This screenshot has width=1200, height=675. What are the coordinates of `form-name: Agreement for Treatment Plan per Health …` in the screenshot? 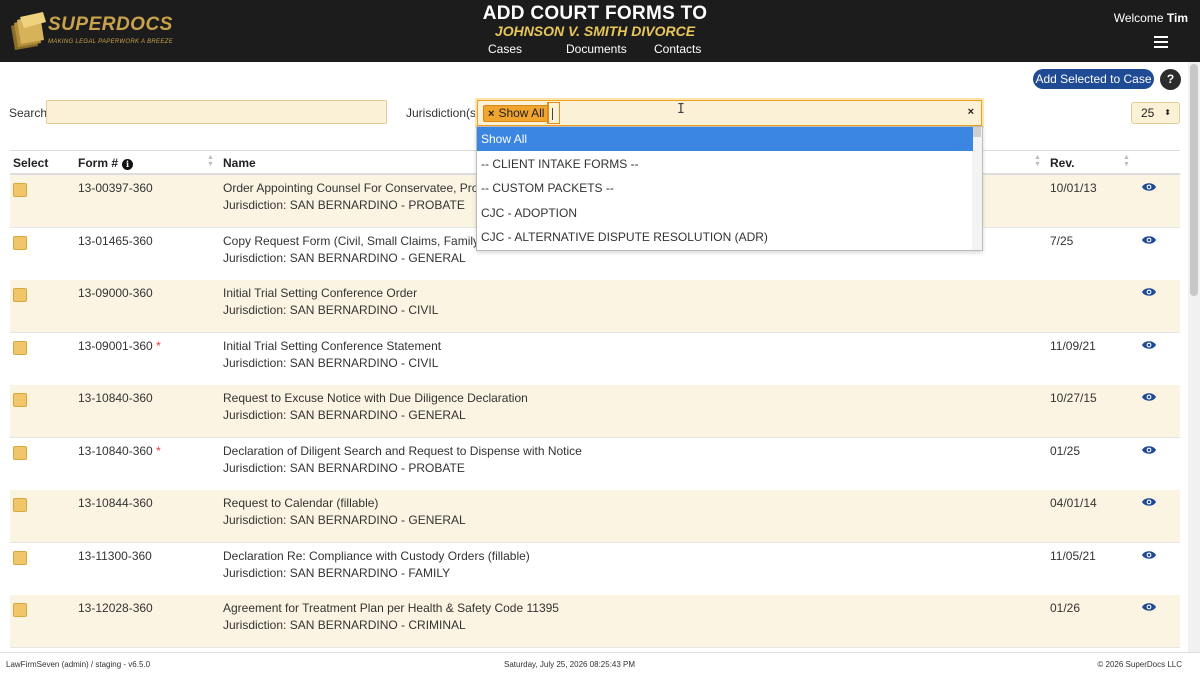 It's located at (543, 608).